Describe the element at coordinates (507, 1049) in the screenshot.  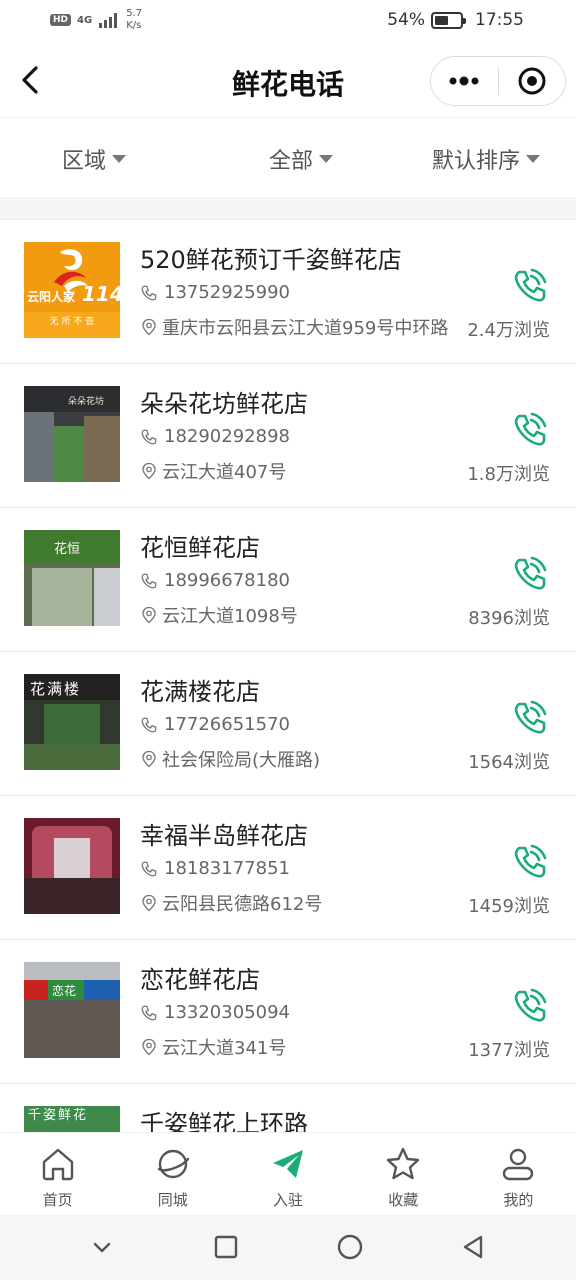
I see `view-count: 1377浏览` at that location.